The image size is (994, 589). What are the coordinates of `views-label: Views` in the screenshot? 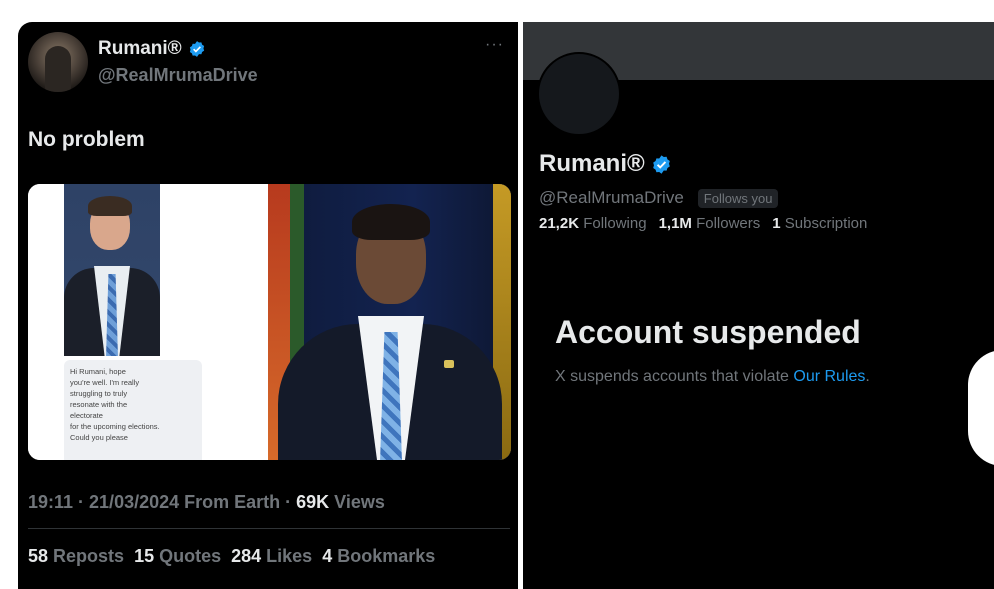 It's located at (357, 502).